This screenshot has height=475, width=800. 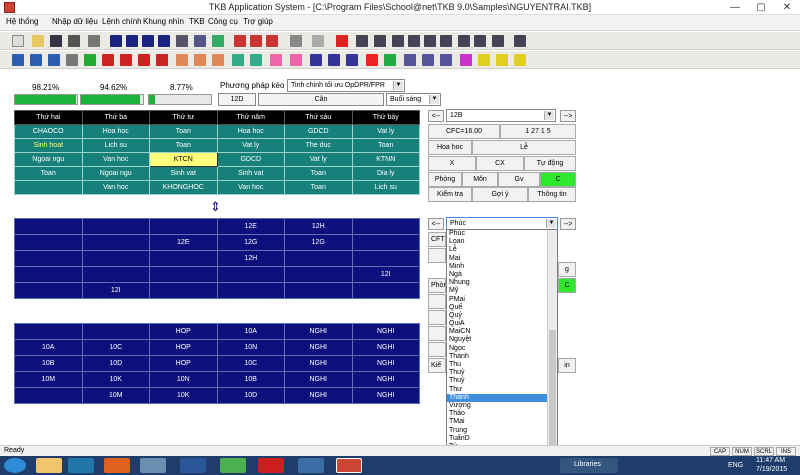 I want to click on table-icon, so click(x=398, y=41).